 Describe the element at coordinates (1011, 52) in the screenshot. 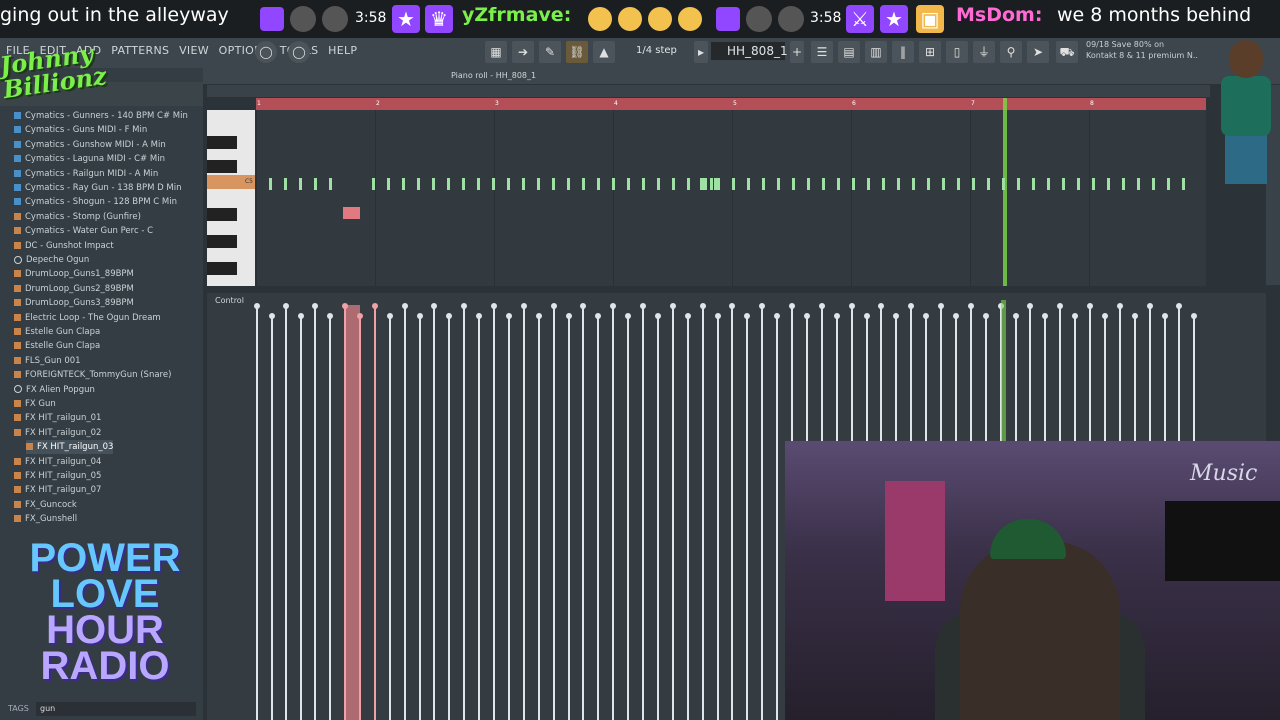

I see `tuning-icon: ⚲` at that location.